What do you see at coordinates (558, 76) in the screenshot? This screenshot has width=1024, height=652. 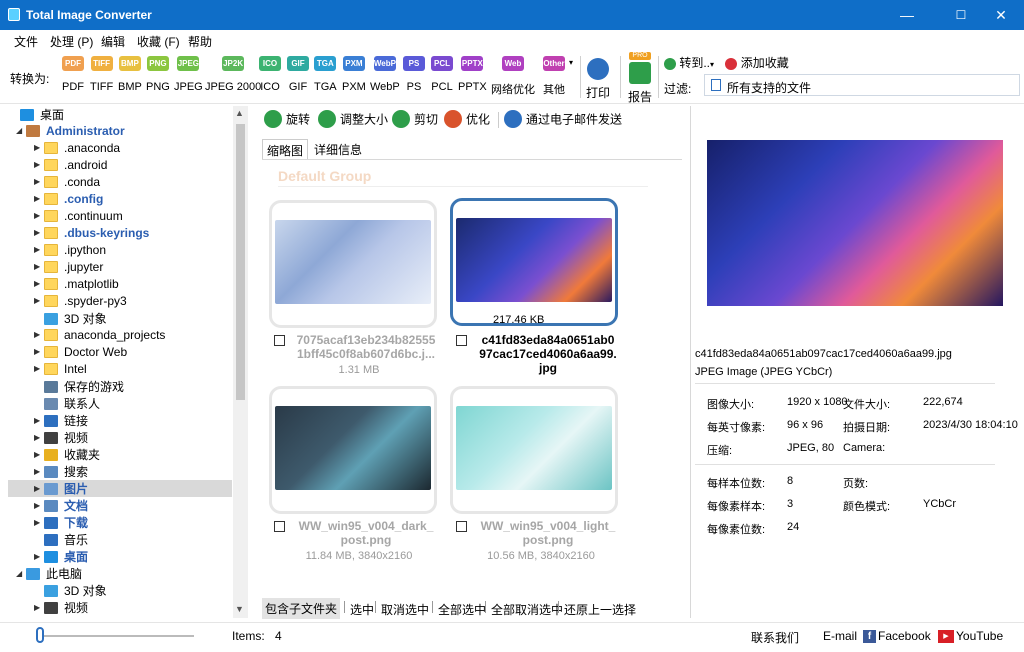 I see `format-button-other: Other 其他 ▾` at bounding box center [558, 76].